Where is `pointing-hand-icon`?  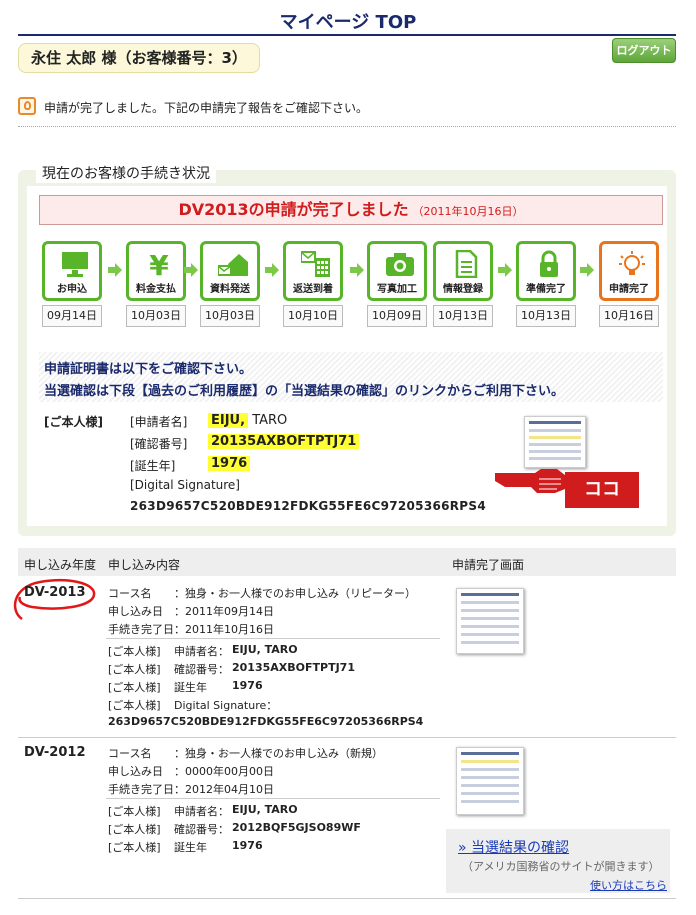 pointing-hand-icon is located at coordinates (530, 481).